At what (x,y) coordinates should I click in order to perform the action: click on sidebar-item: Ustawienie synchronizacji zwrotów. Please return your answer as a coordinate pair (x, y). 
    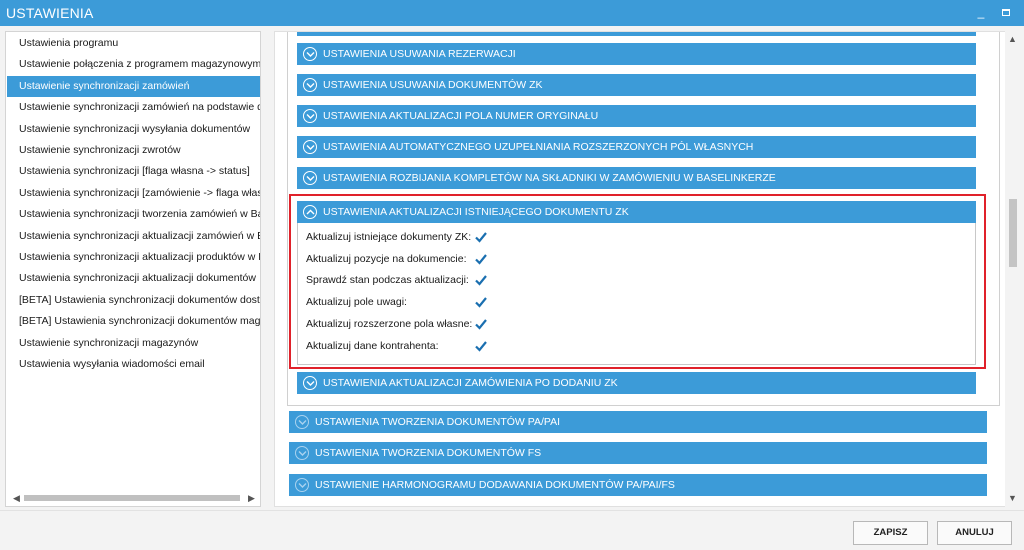
    Looking at the image, I should click on (133, 150).